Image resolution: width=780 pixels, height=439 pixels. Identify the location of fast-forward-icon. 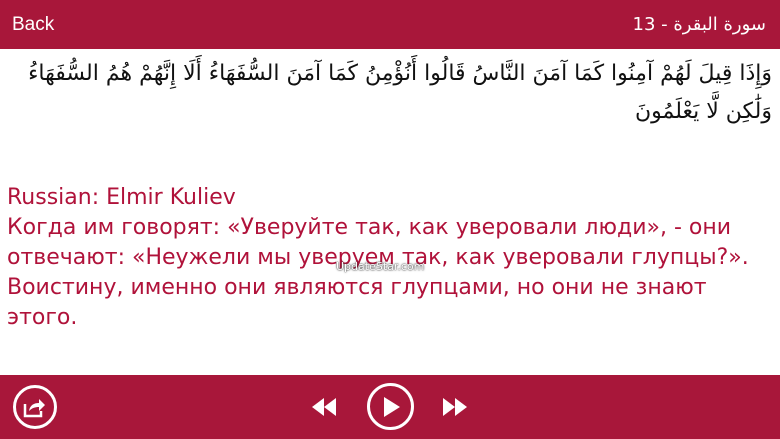
(455, 407).